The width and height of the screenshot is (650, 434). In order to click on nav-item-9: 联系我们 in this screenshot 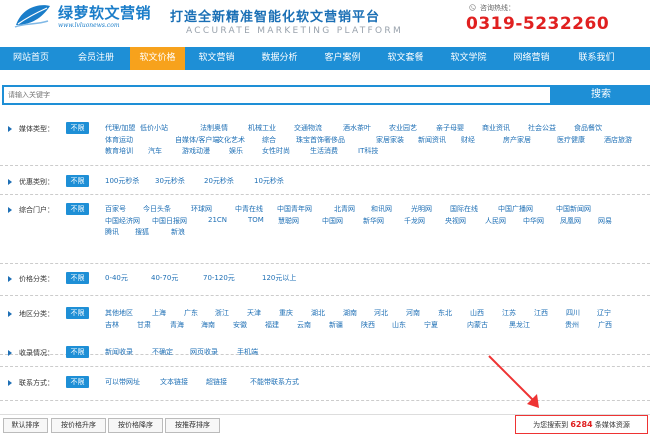, I will do `click(596, 58)`.